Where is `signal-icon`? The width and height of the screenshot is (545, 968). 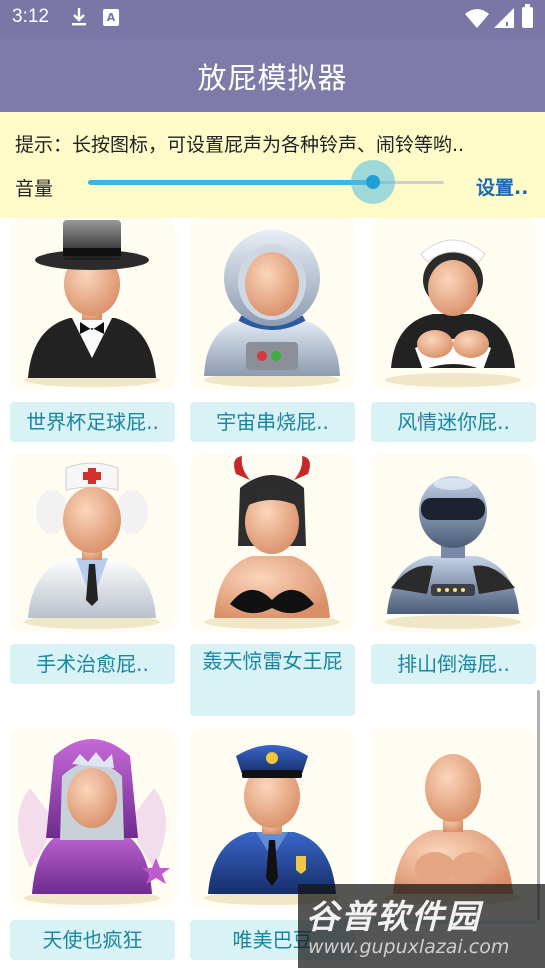 signal-icon is located at coordinates (504, 18).